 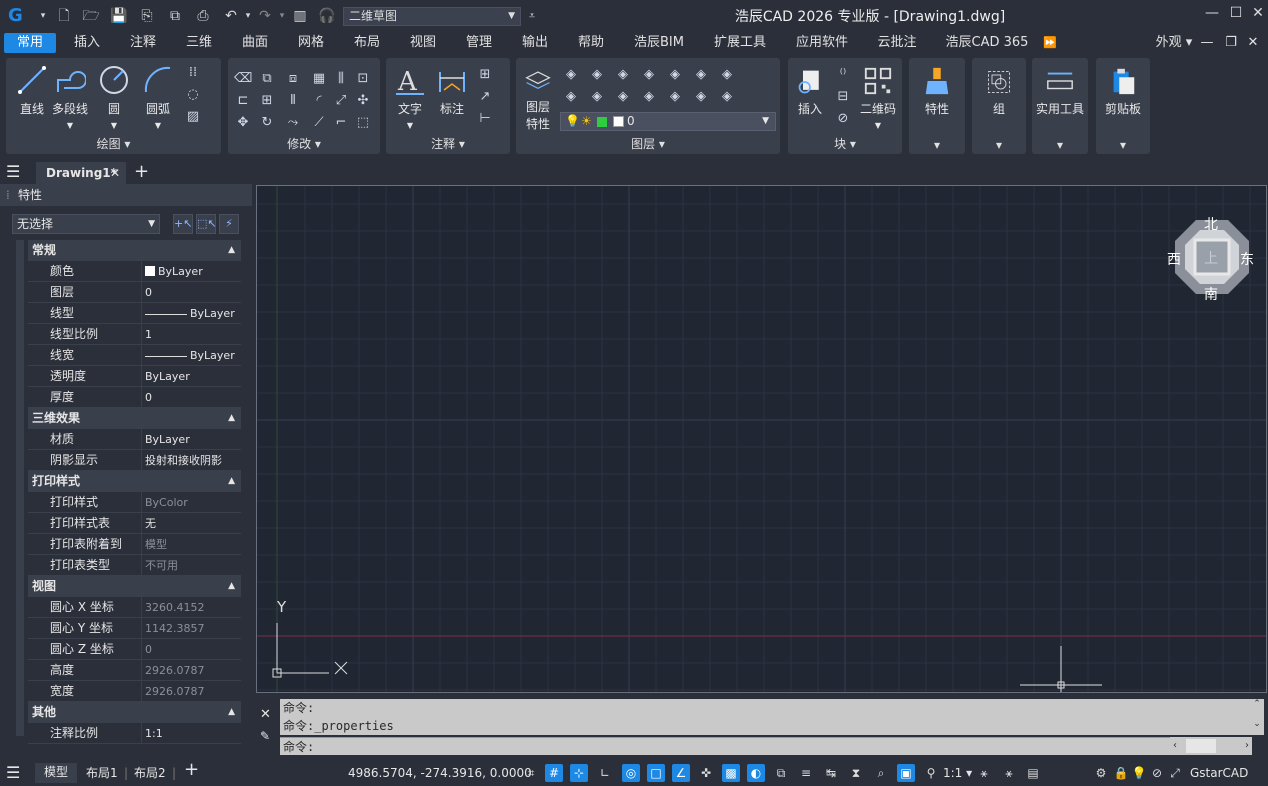 What do you see at coordinates (756, 773) in the screenshot?
I see `transparency-icon: ◐` at bounding box center [756, 773].